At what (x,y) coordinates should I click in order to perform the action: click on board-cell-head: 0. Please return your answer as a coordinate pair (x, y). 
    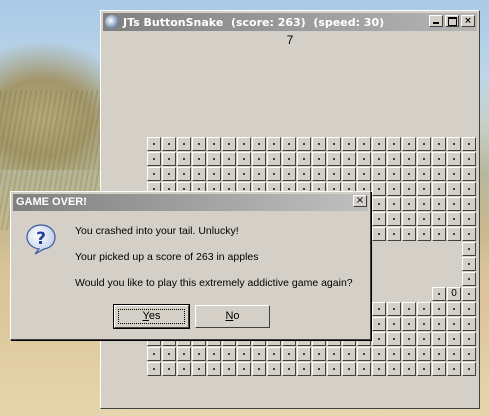
    Looking at the image, I should click on (454, 294).